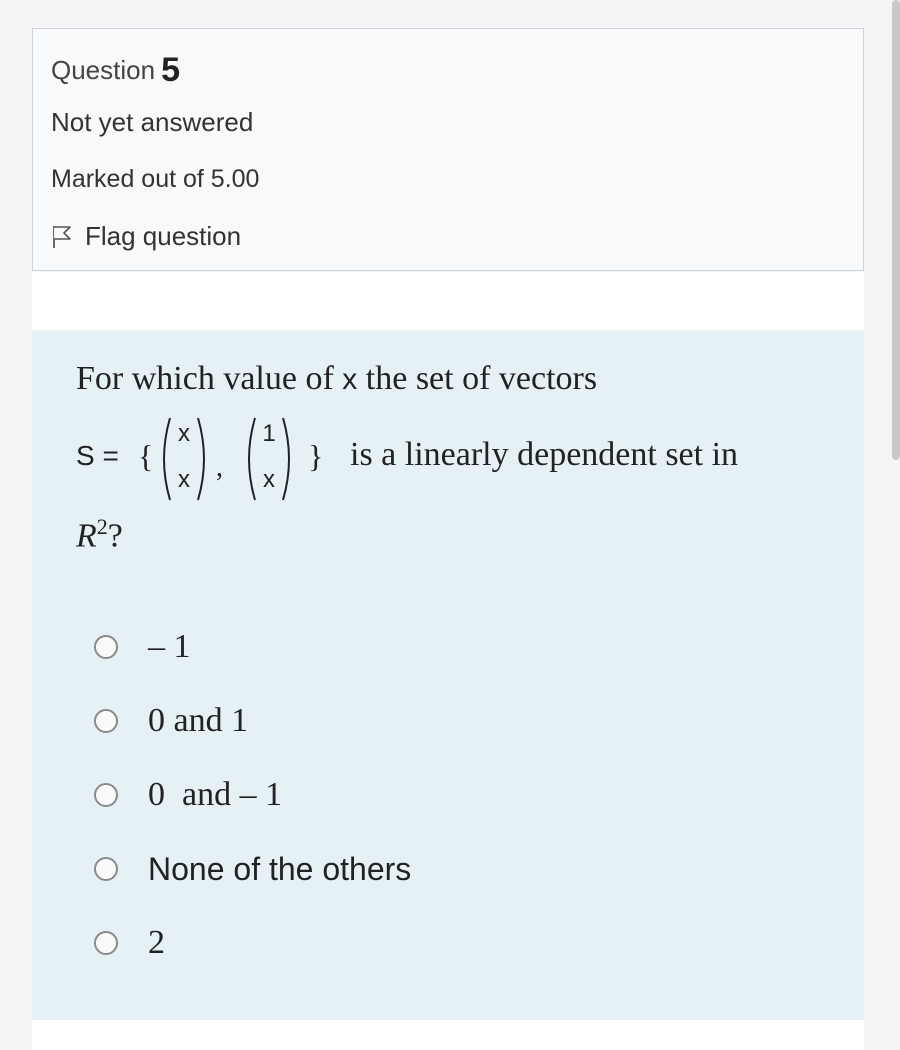 The image size is (900, 1050). Describe the element at coordinates (444, 869) in the screenshot. I see `answer-option: None of the others` at that location.